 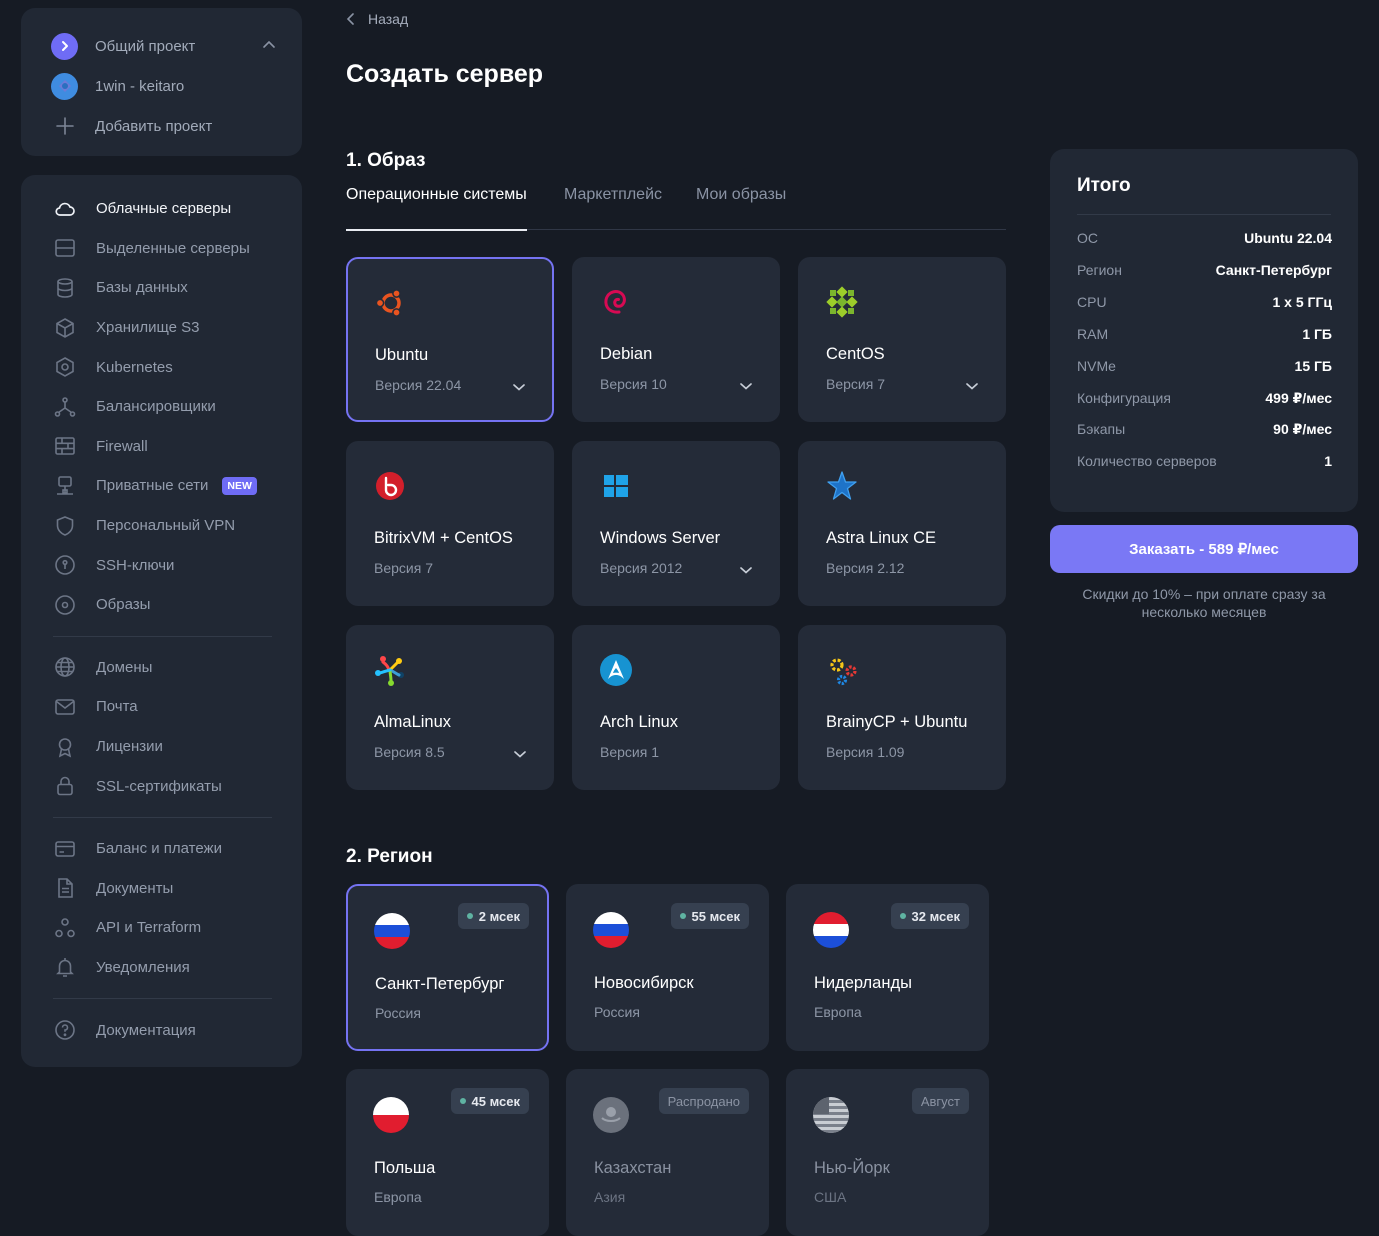 What do you see at coordinates (626, 354) in the screenshot?
I see `os-name: Debian` at bounding box center [626, 354].